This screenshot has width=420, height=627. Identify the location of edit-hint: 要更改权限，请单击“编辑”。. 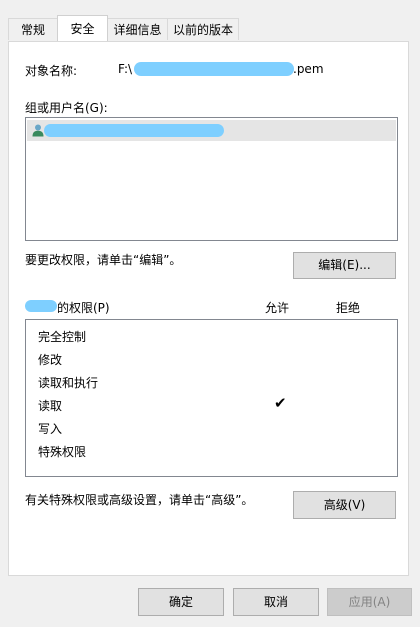
(103, 260).